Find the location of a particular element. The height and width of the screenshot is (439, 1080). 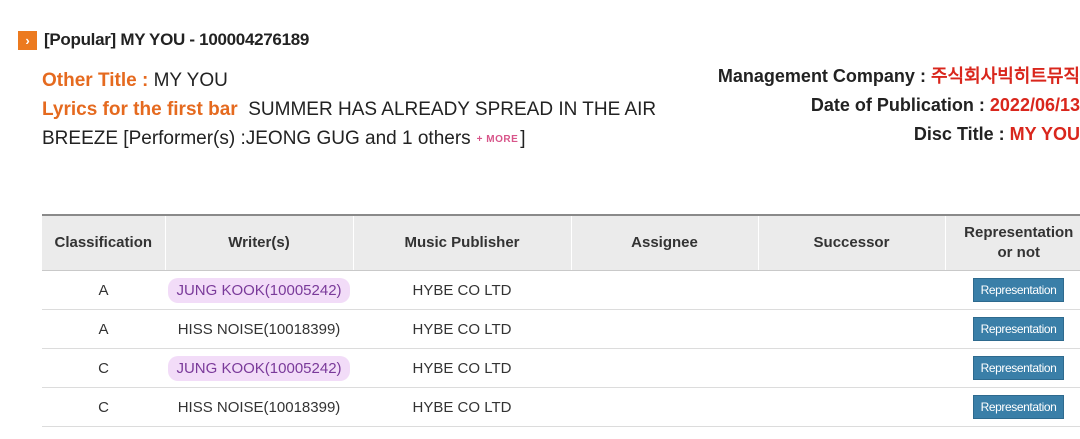

lyrics-label: Lyrics for the first bar is located at coordinates (140, 109).